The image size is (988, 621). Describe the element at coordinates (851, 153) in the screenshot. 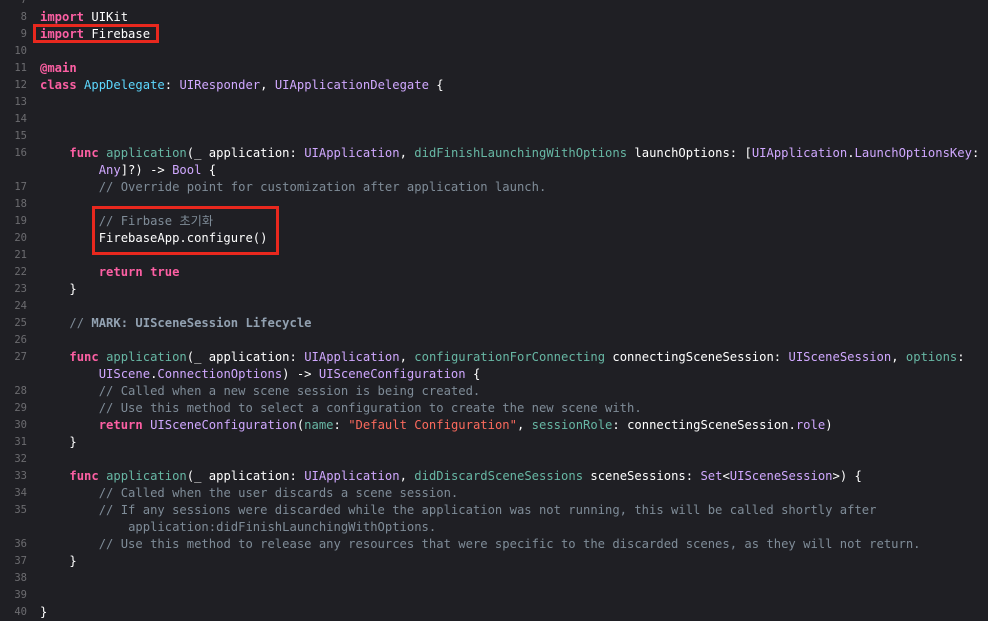

I see `code-token: .` at that location.